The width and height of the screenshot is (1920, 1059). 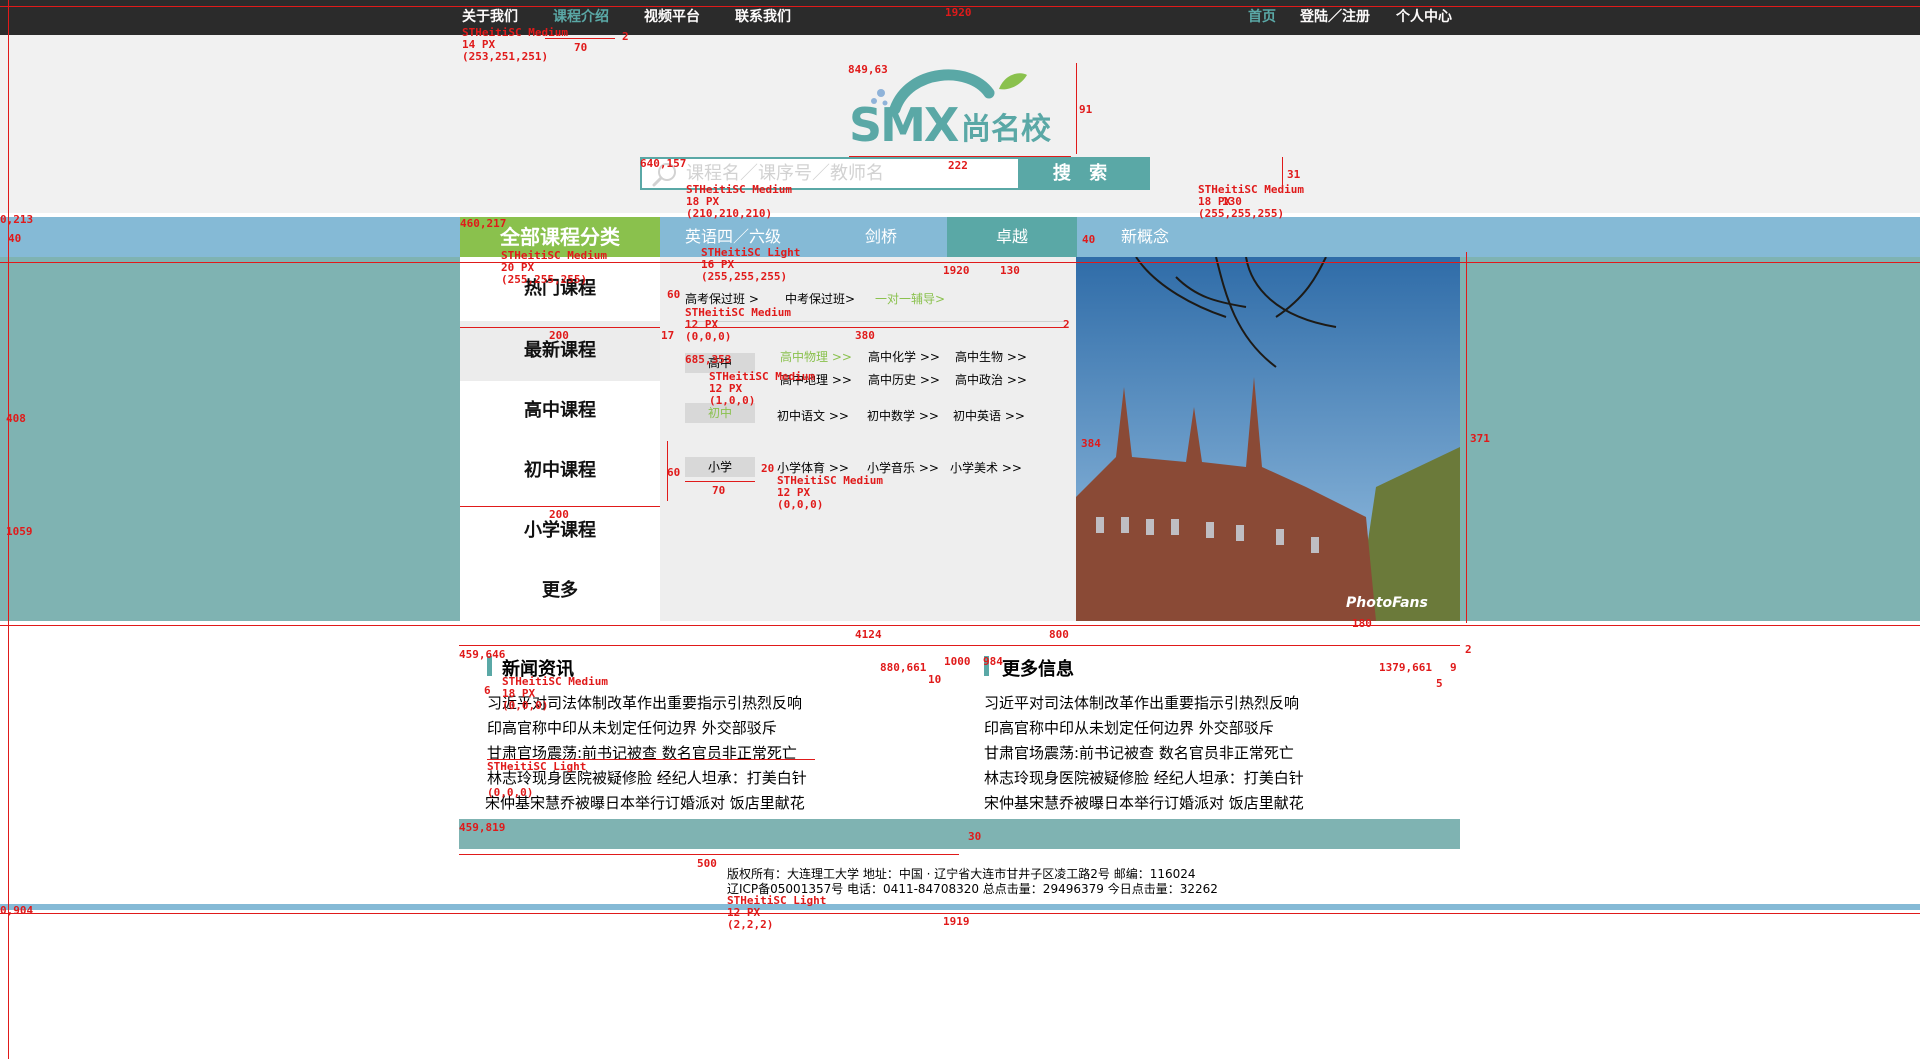 What do you see at coordinates (1141, 702) in the screenshot?
I see `more-item: 习近平对司法体制改革作出重要指示引热烈反响` at bounding box center [1141, 702].